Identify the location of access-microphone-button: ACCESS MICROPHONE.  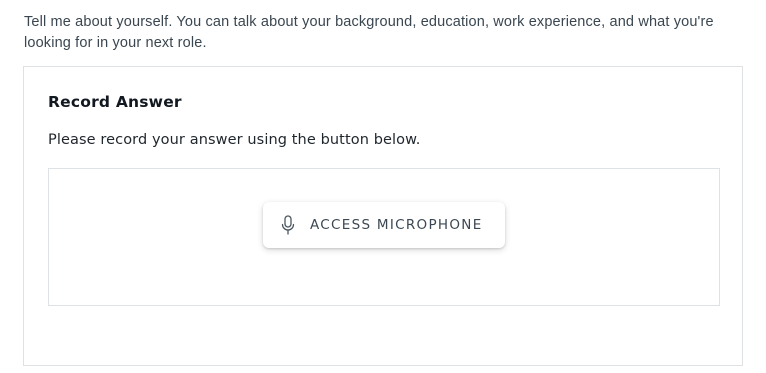
(384, 225).